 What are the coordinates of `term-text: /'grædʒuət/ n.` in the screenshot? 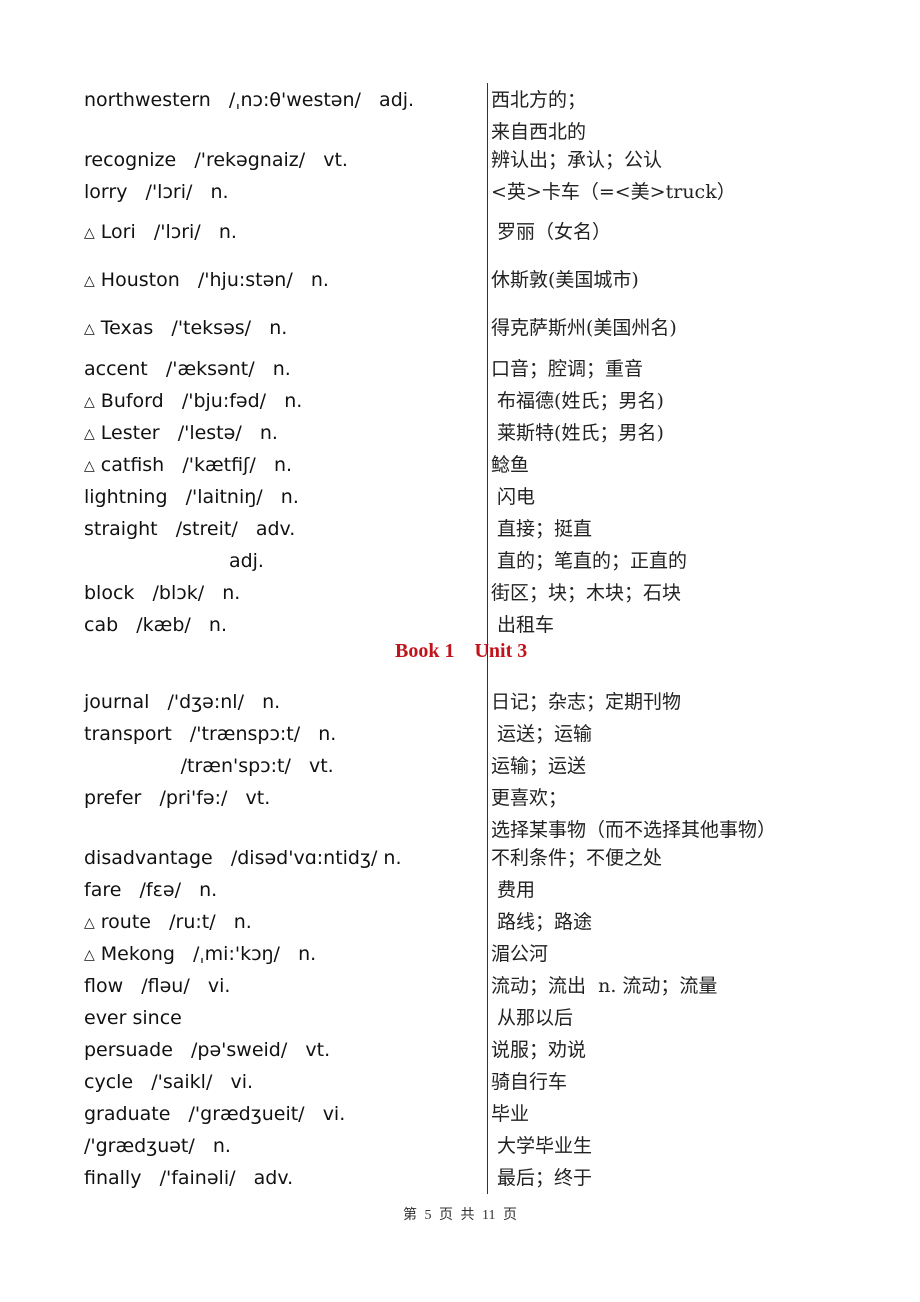 It's located at (157, 1146).